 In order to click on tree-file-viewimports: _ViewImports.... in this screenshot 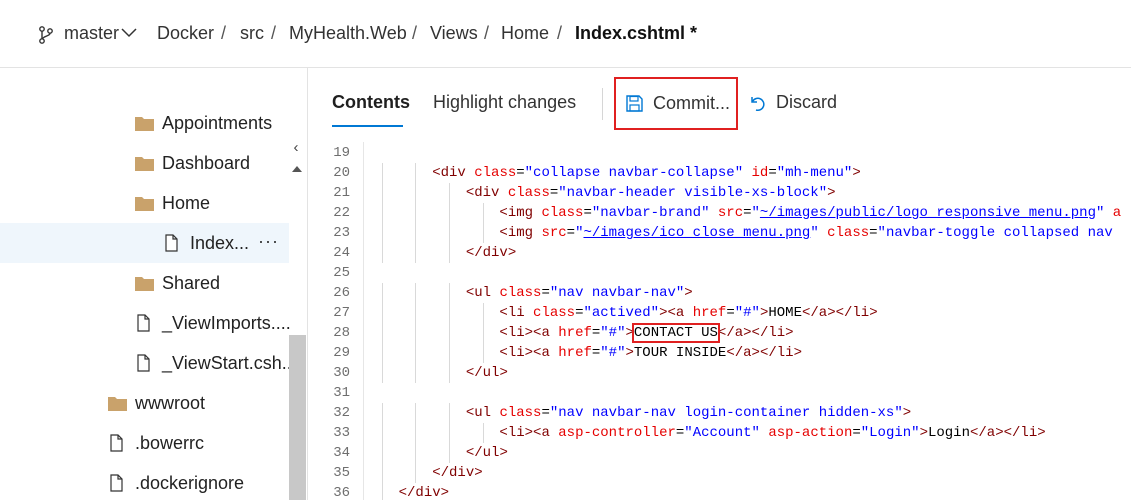, I will do `click(145, 323)`.